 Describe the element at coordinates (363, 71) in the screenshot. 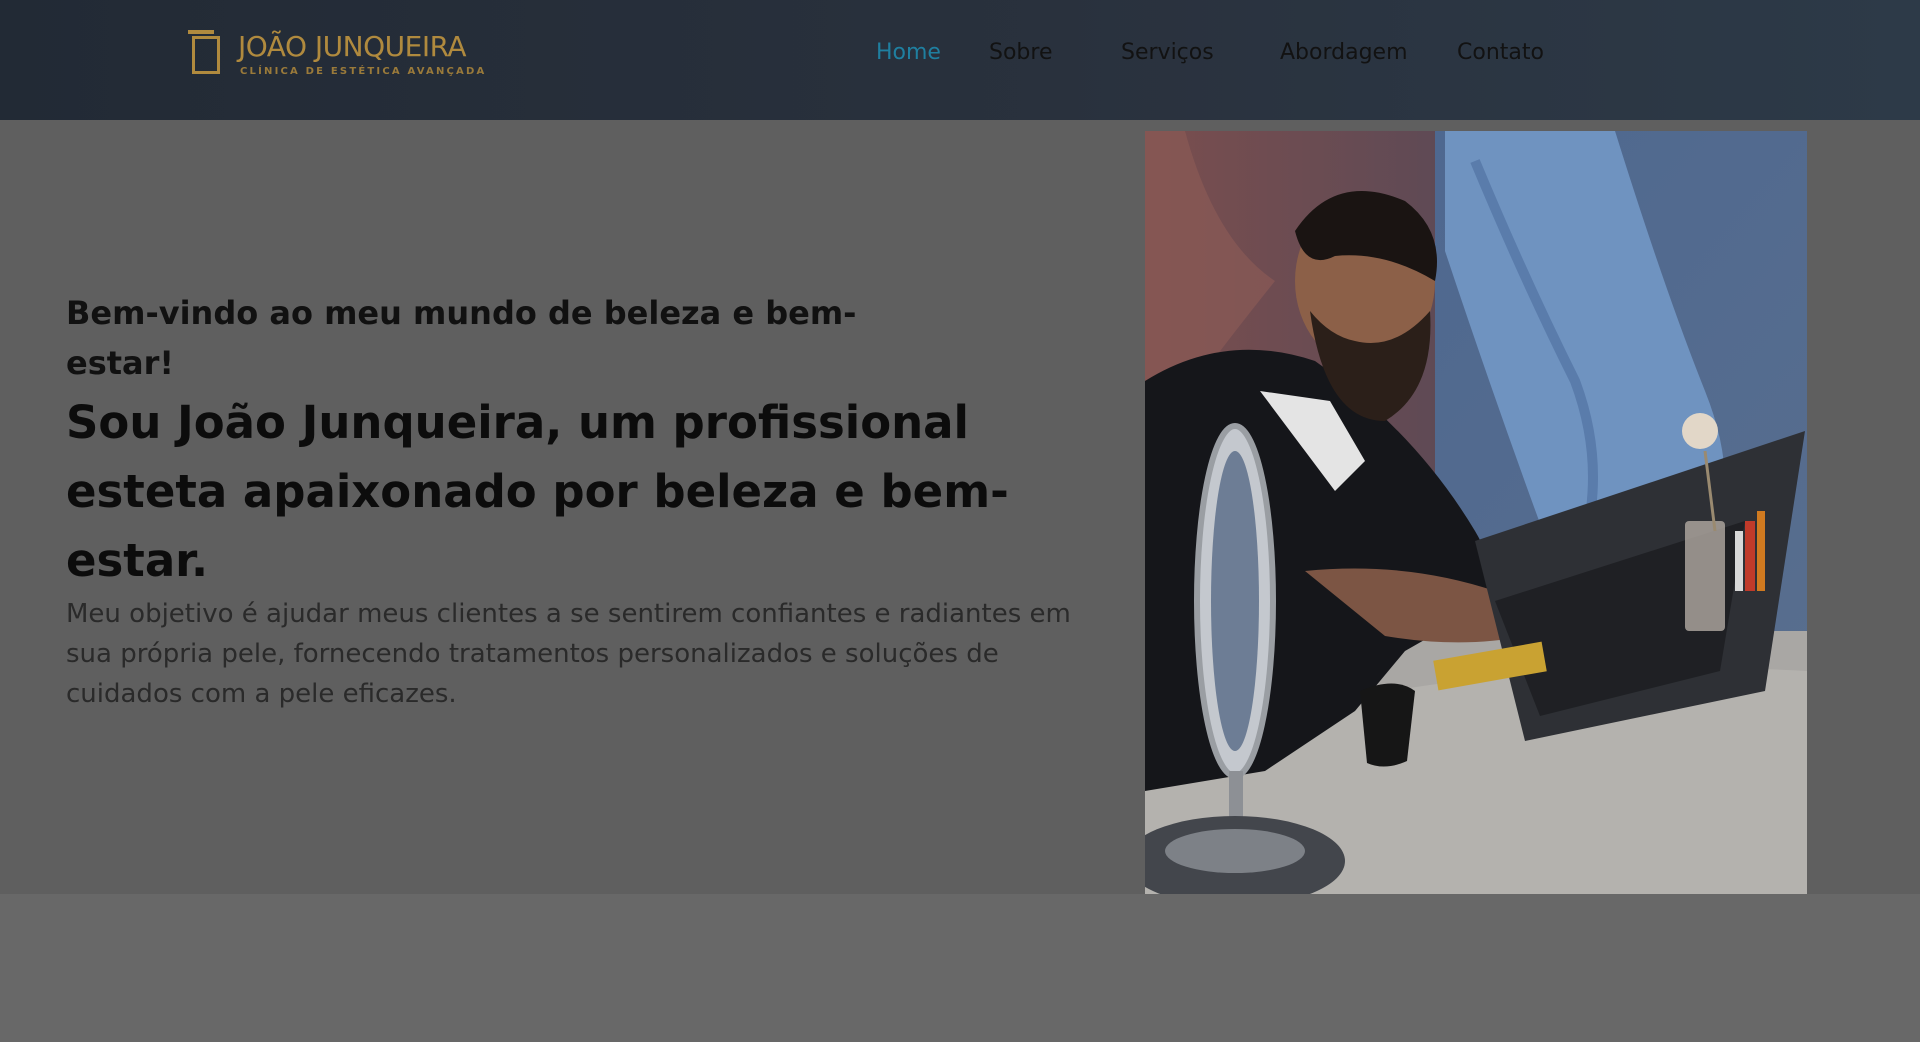

I see `logo-tagline: CLÍNICA DE ESTÉTICA AVANÇADA` at that location.